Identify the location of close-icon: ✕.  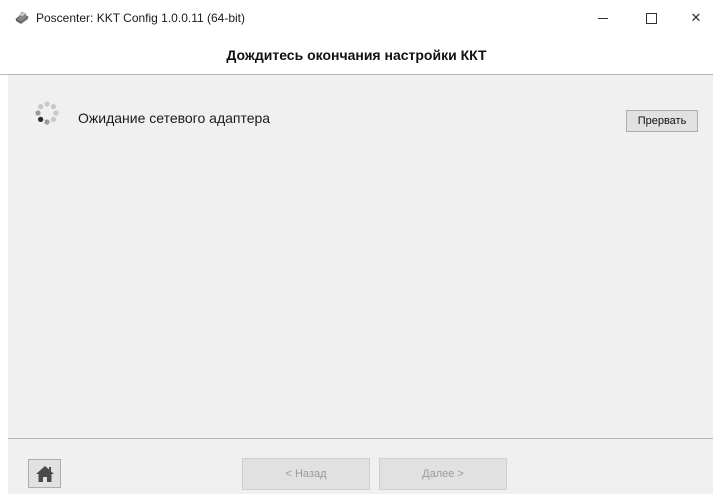
(696, 18).